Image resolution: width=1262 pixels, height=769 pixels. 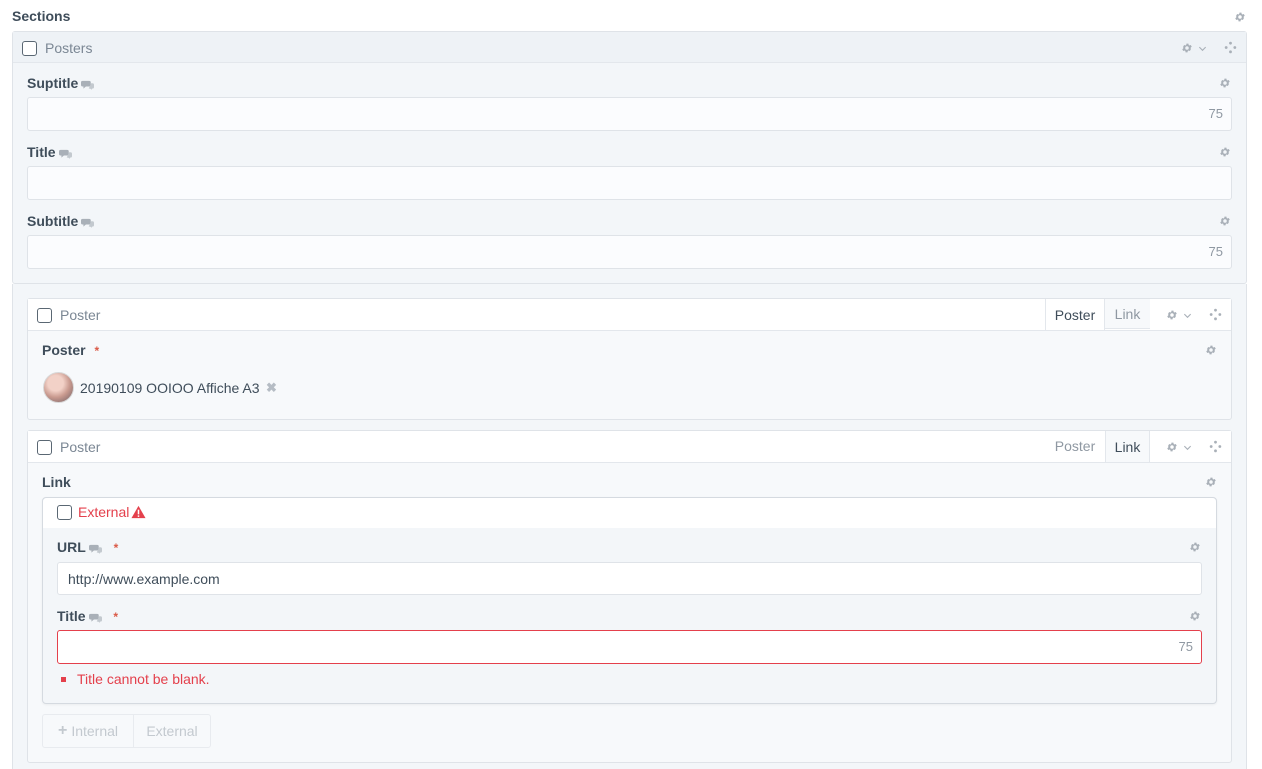 I want to click on link-title-label: Title *, so click(x=87, y=616).